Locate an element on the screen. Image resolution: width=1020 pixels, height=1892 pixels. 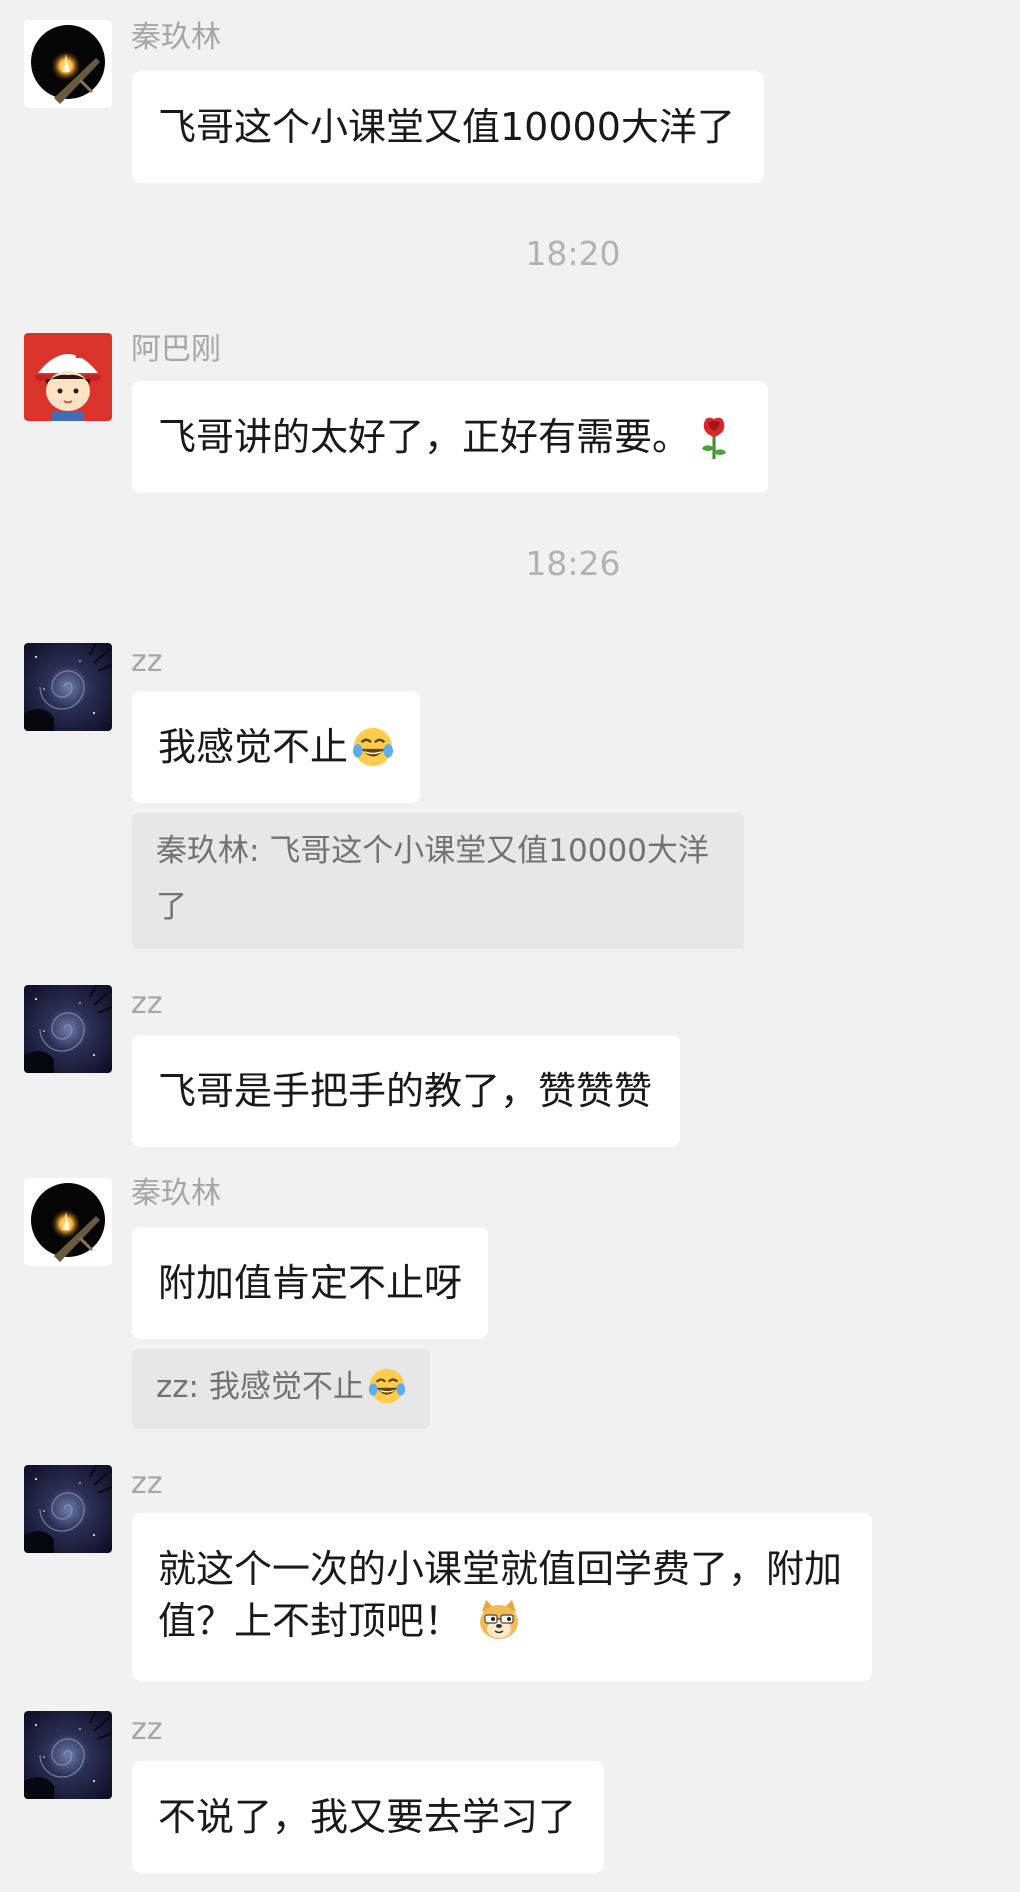
message-line: 就这个一次的小课堂就值回学费了，附加 is located at coordinates (500, 1569).